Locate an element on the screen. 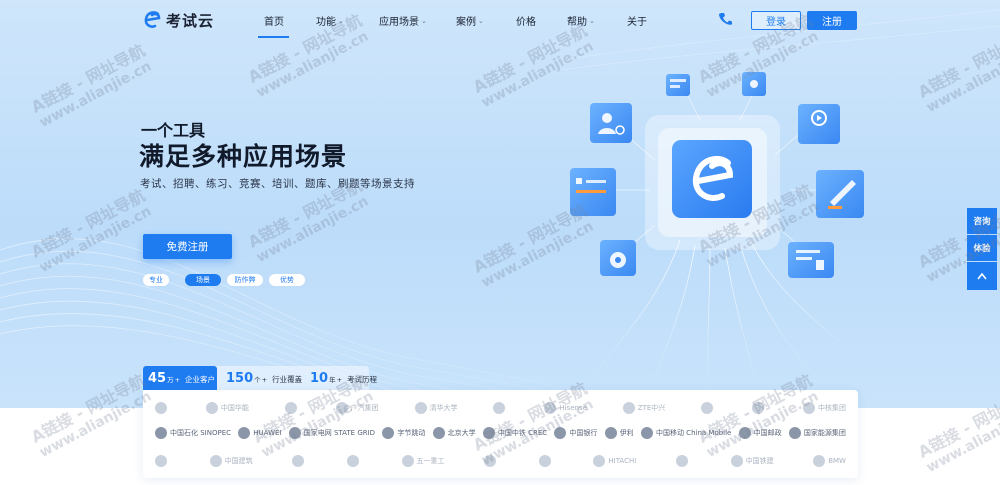  client-logo-row: 中国华能 广汽集团 清华大学 Hisense ZTE中兴 中核集团 is located at coordinates (500, 408).